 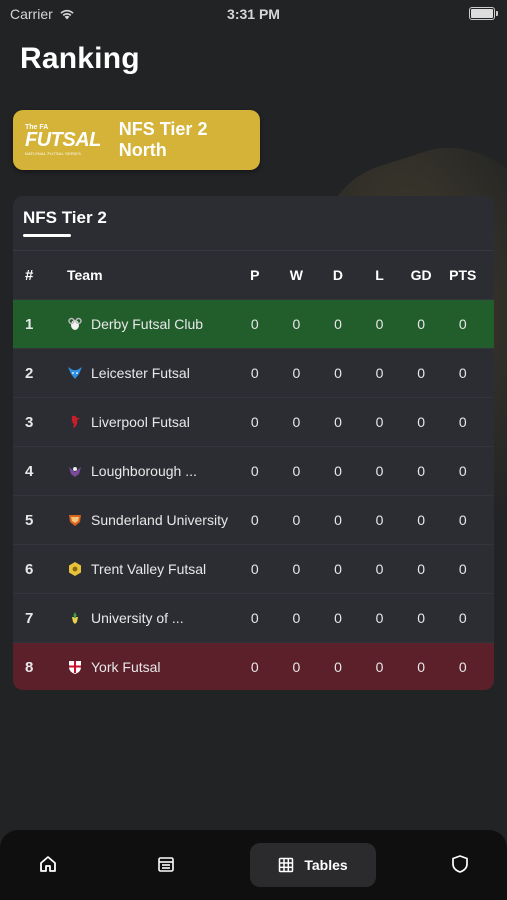 I want to click on table-row: 8 York Futsal 0 0 0 0 0 0, so click(x=253, y=666).